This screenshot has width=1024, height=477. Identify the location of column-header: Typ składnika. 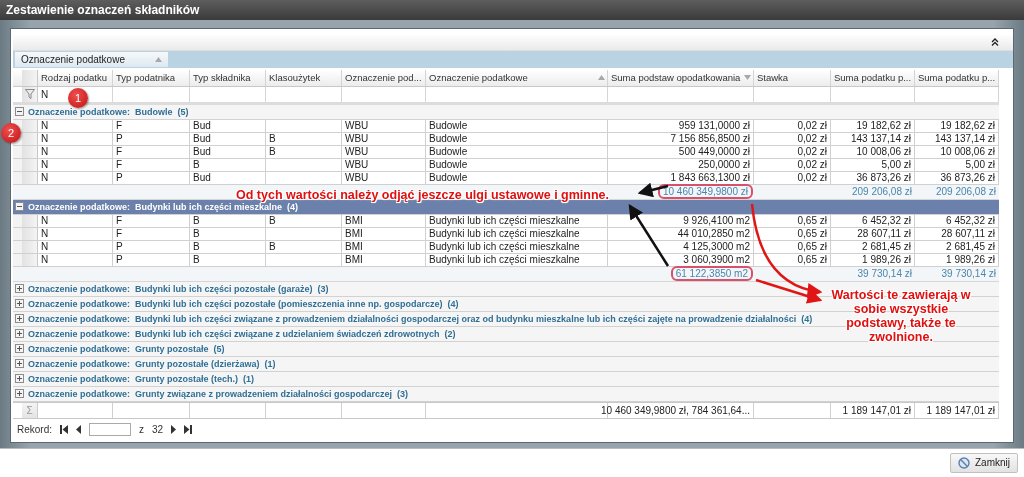
(228, 77).